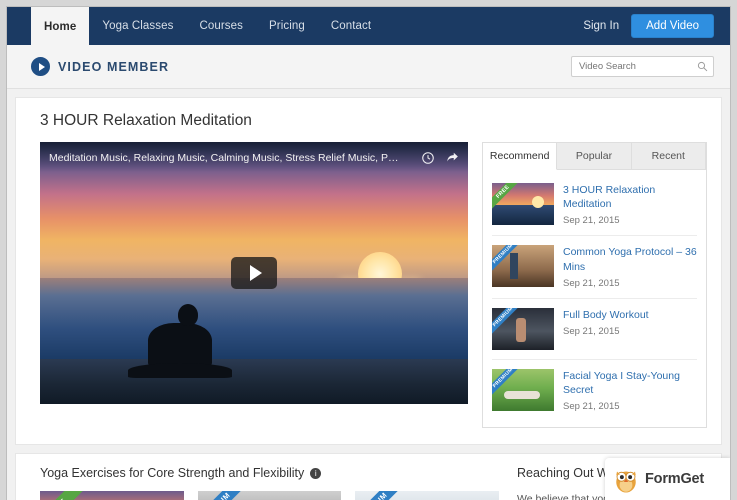 The height and width of the screenshot is (500, 737). Describe the element at coordinates (626, 482) in the screenshot. I see `owl-mascot-icon` at that location.